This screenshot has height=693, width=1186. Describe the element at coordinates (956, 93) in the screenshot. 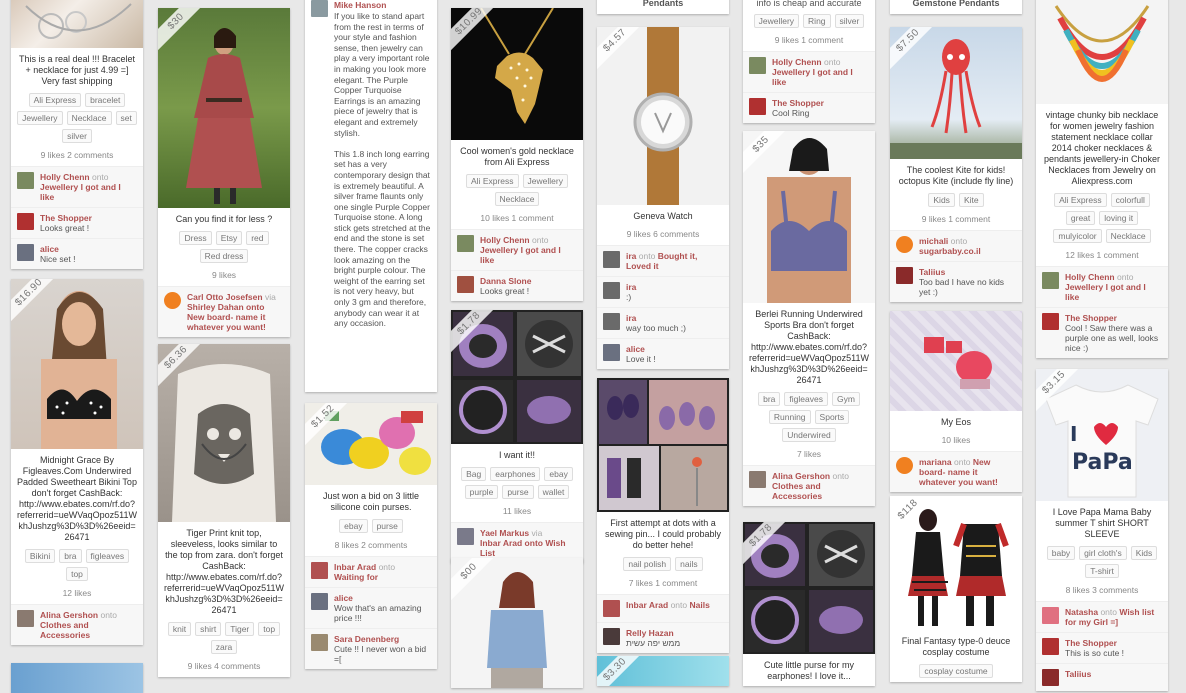

I see `pin-image: $7.50` at that location.